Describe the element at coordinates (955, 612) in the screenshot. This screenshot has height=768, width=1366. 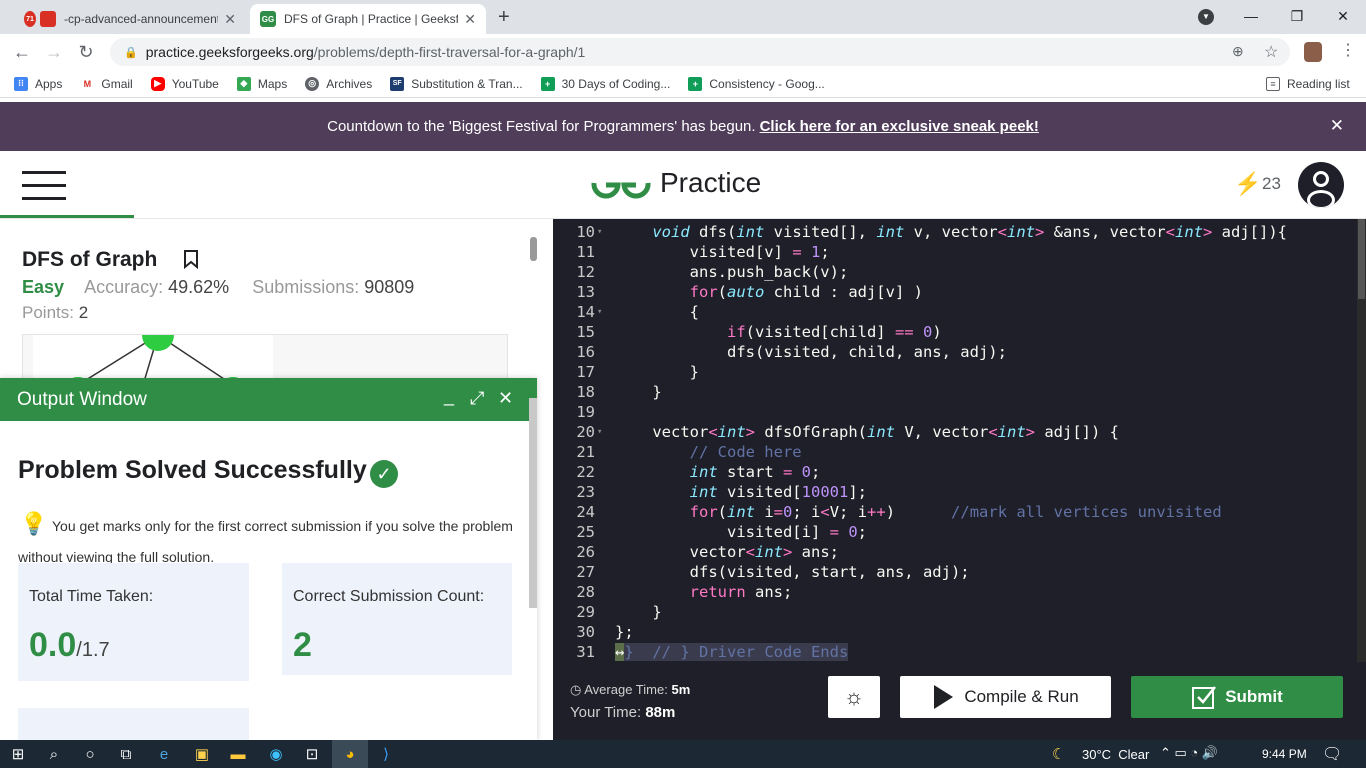
I see `code-line: 29 }` at that location.